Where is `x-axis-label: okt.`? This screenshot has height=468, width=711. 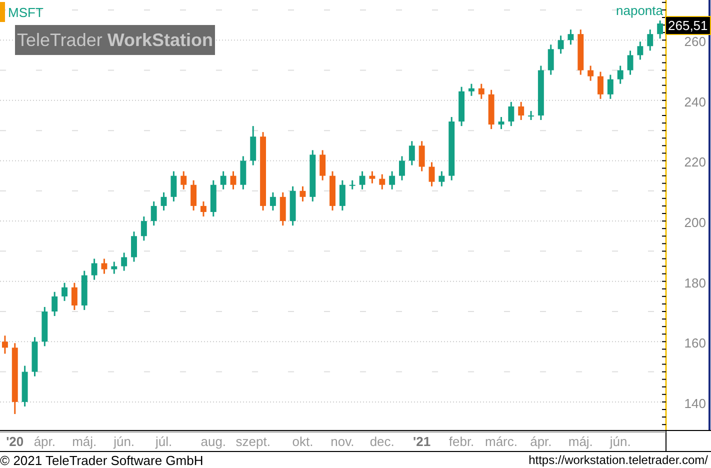 x-axis-label: okt. is located at coordinates (303, 441).